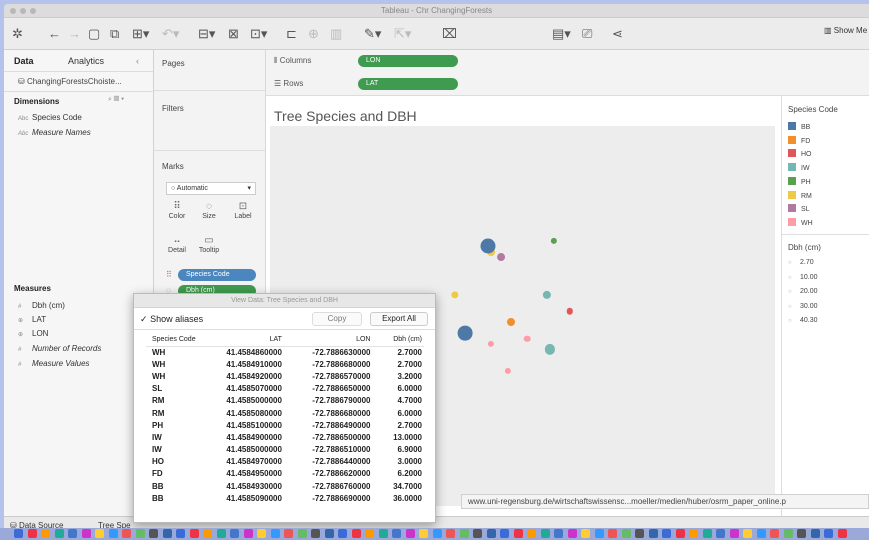 Image resolution: width=869 pixels, height=540 pixels. I want to click on show-aliases-checkbox: ✓ Show aliases, so click(171, 319).